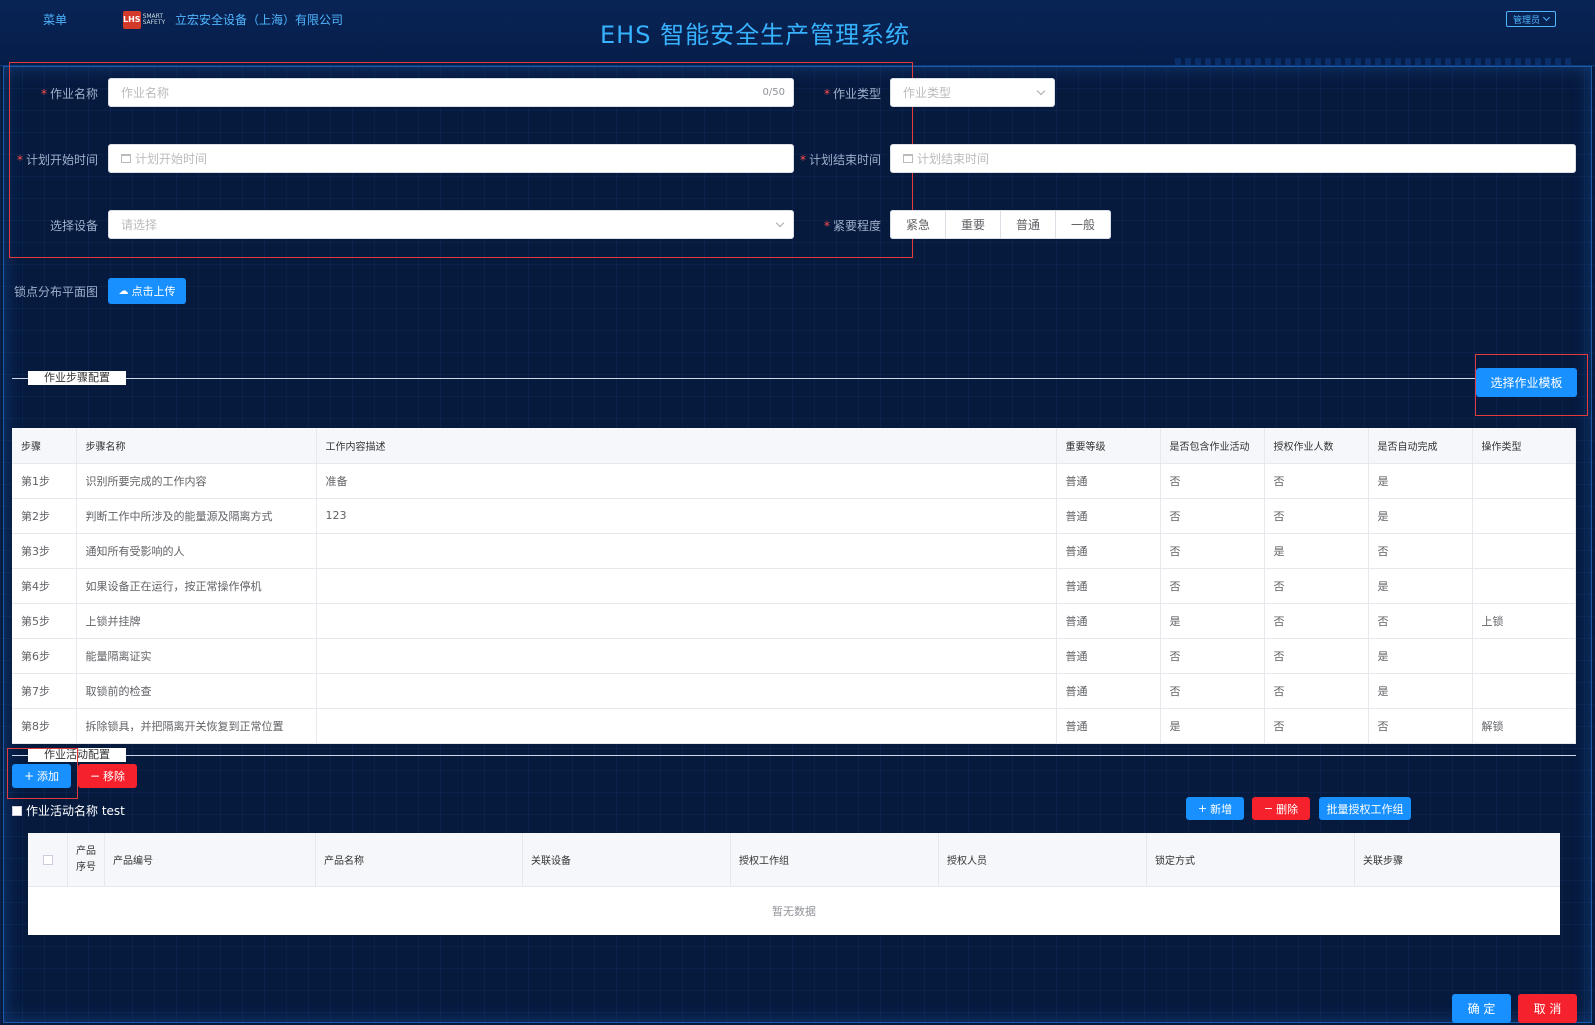 The width and height of the screenshot is (1595, 1025). Describe the element at coordinates (44, 691) in the screenshot. I see `step-cell: 第7步` at that location.